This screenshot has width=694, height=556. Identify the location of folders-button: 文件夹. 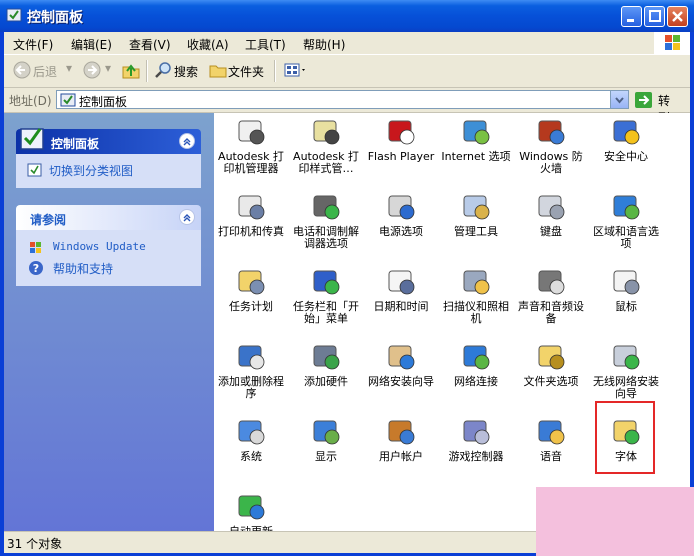
(246, 71).